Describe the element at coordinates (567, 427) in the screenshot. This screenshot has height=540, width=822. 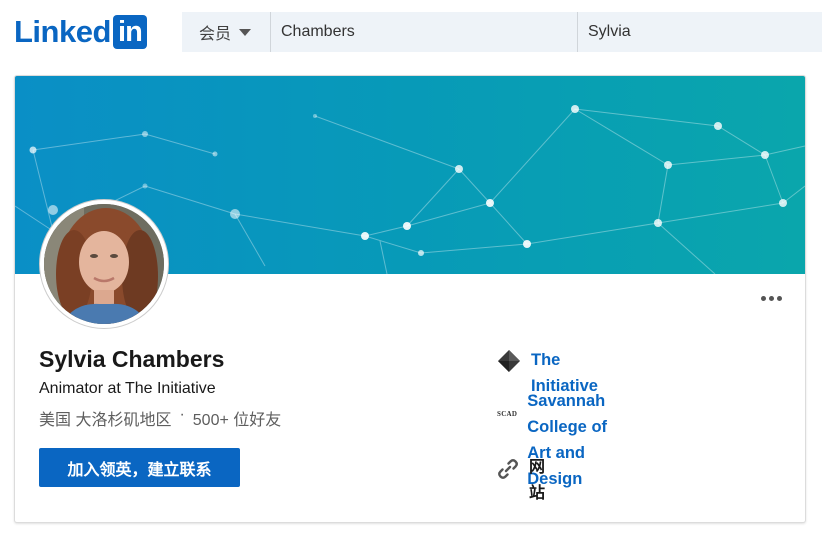
I see `school-name-line1: Savannah College of Art and` at that location.